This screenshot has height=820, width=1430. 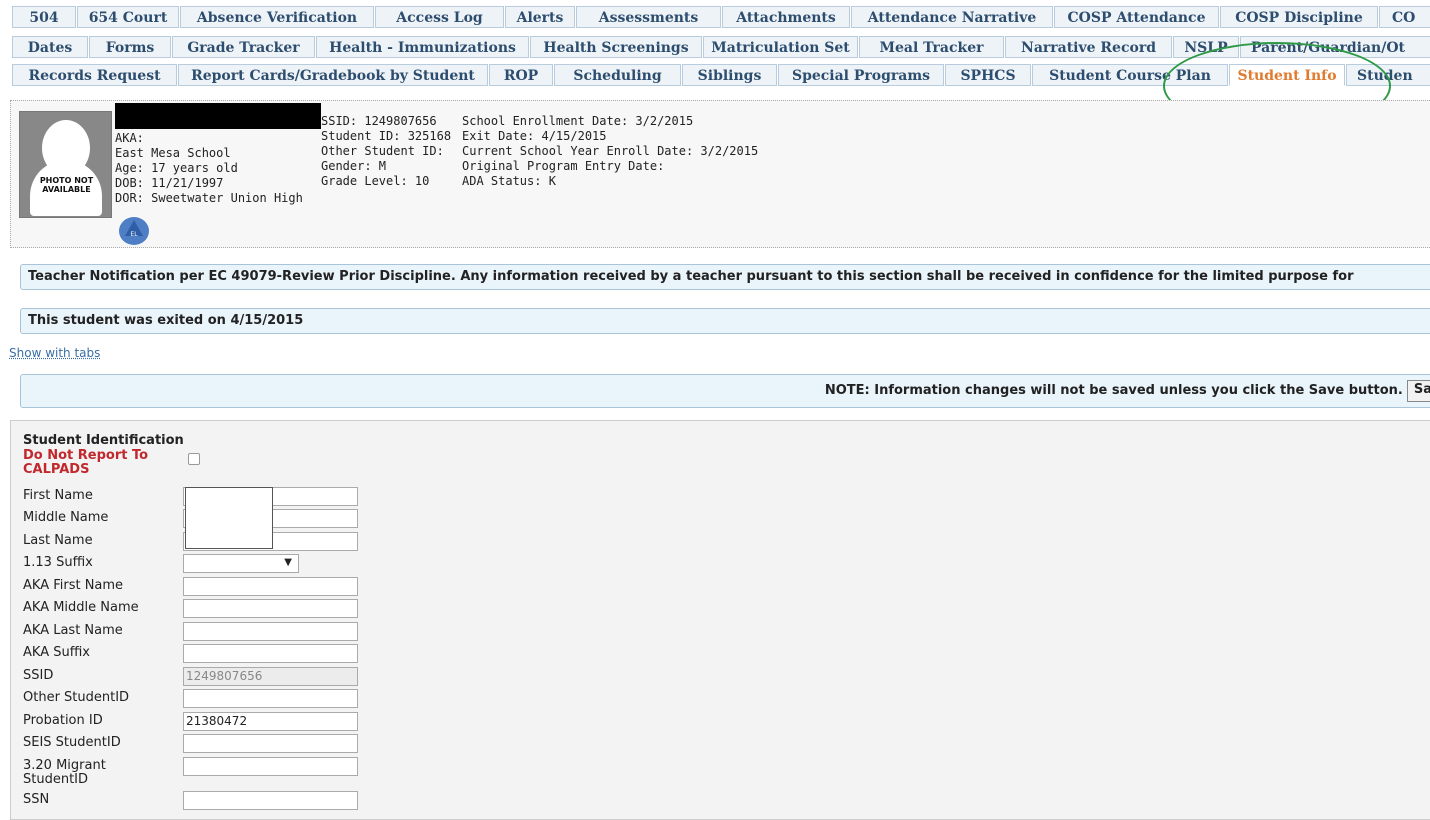 I want to click on seis-studentid-field, so click(x=270, y=743).